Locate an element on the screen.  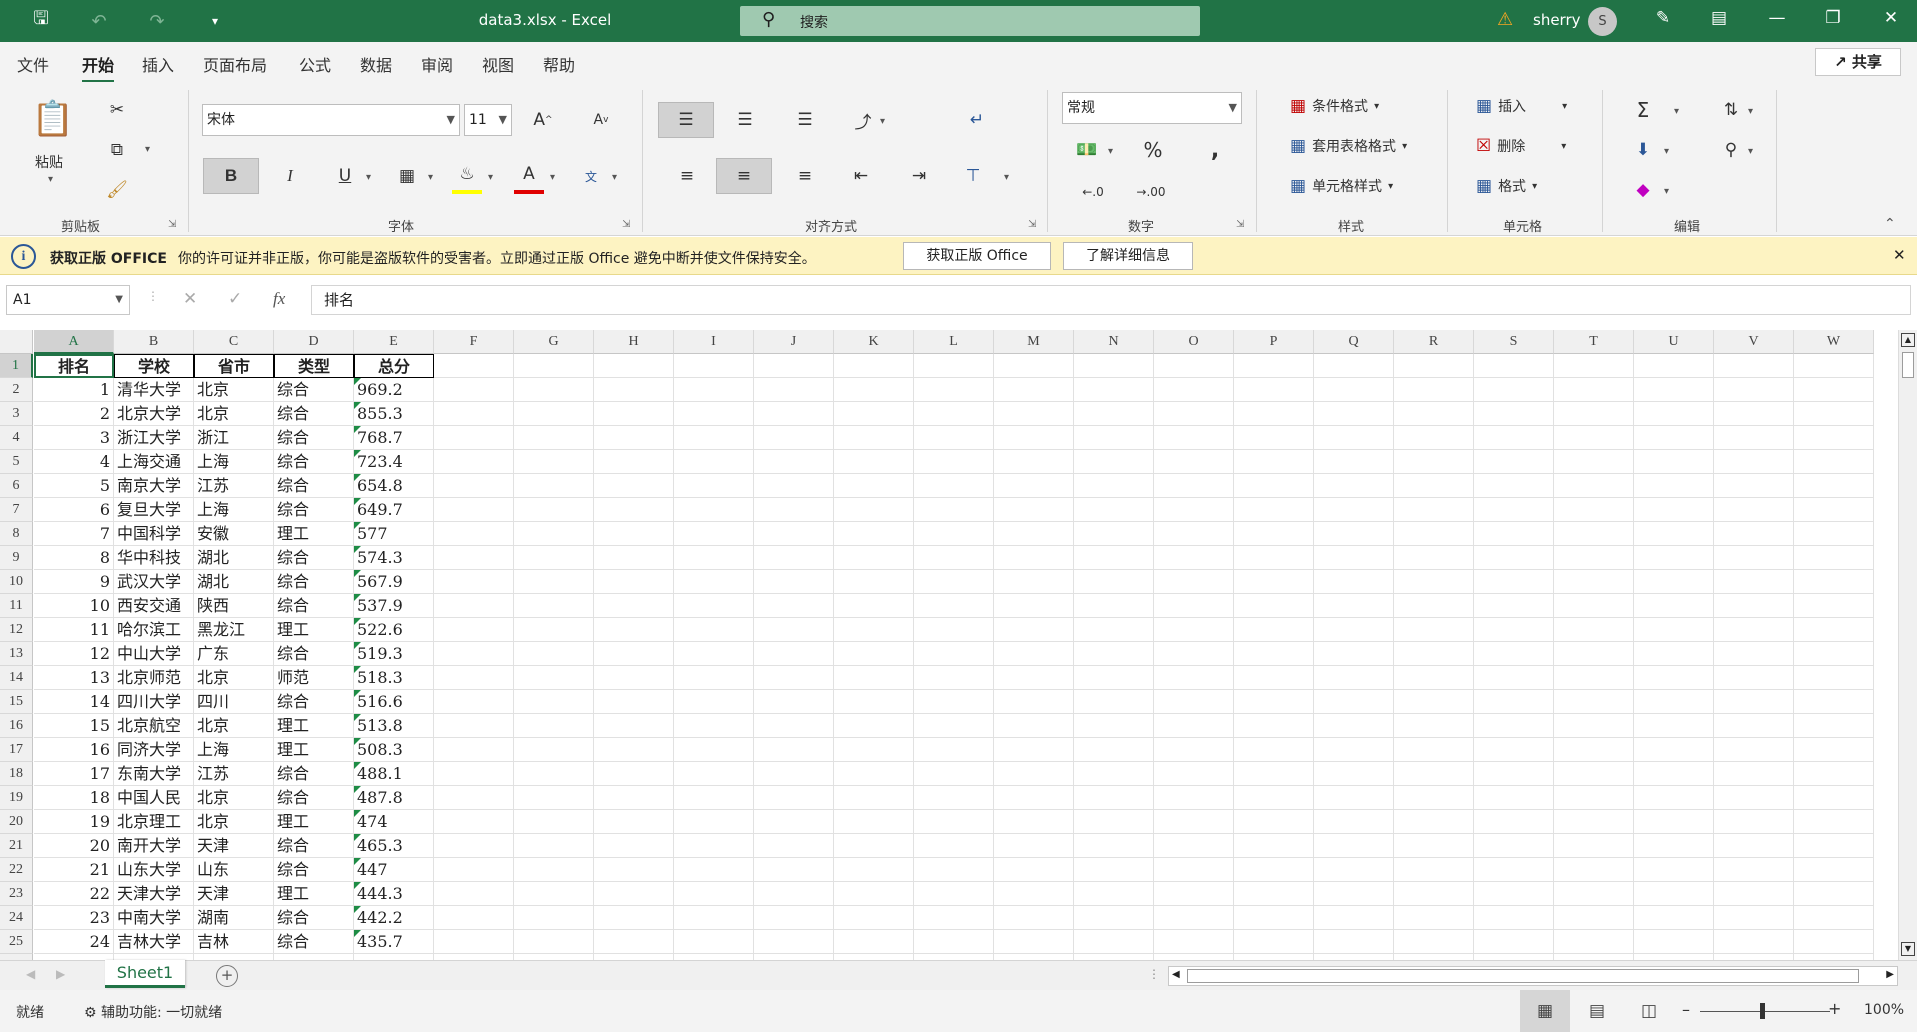
table-cell: 20 is located at coordinates (74, 846).